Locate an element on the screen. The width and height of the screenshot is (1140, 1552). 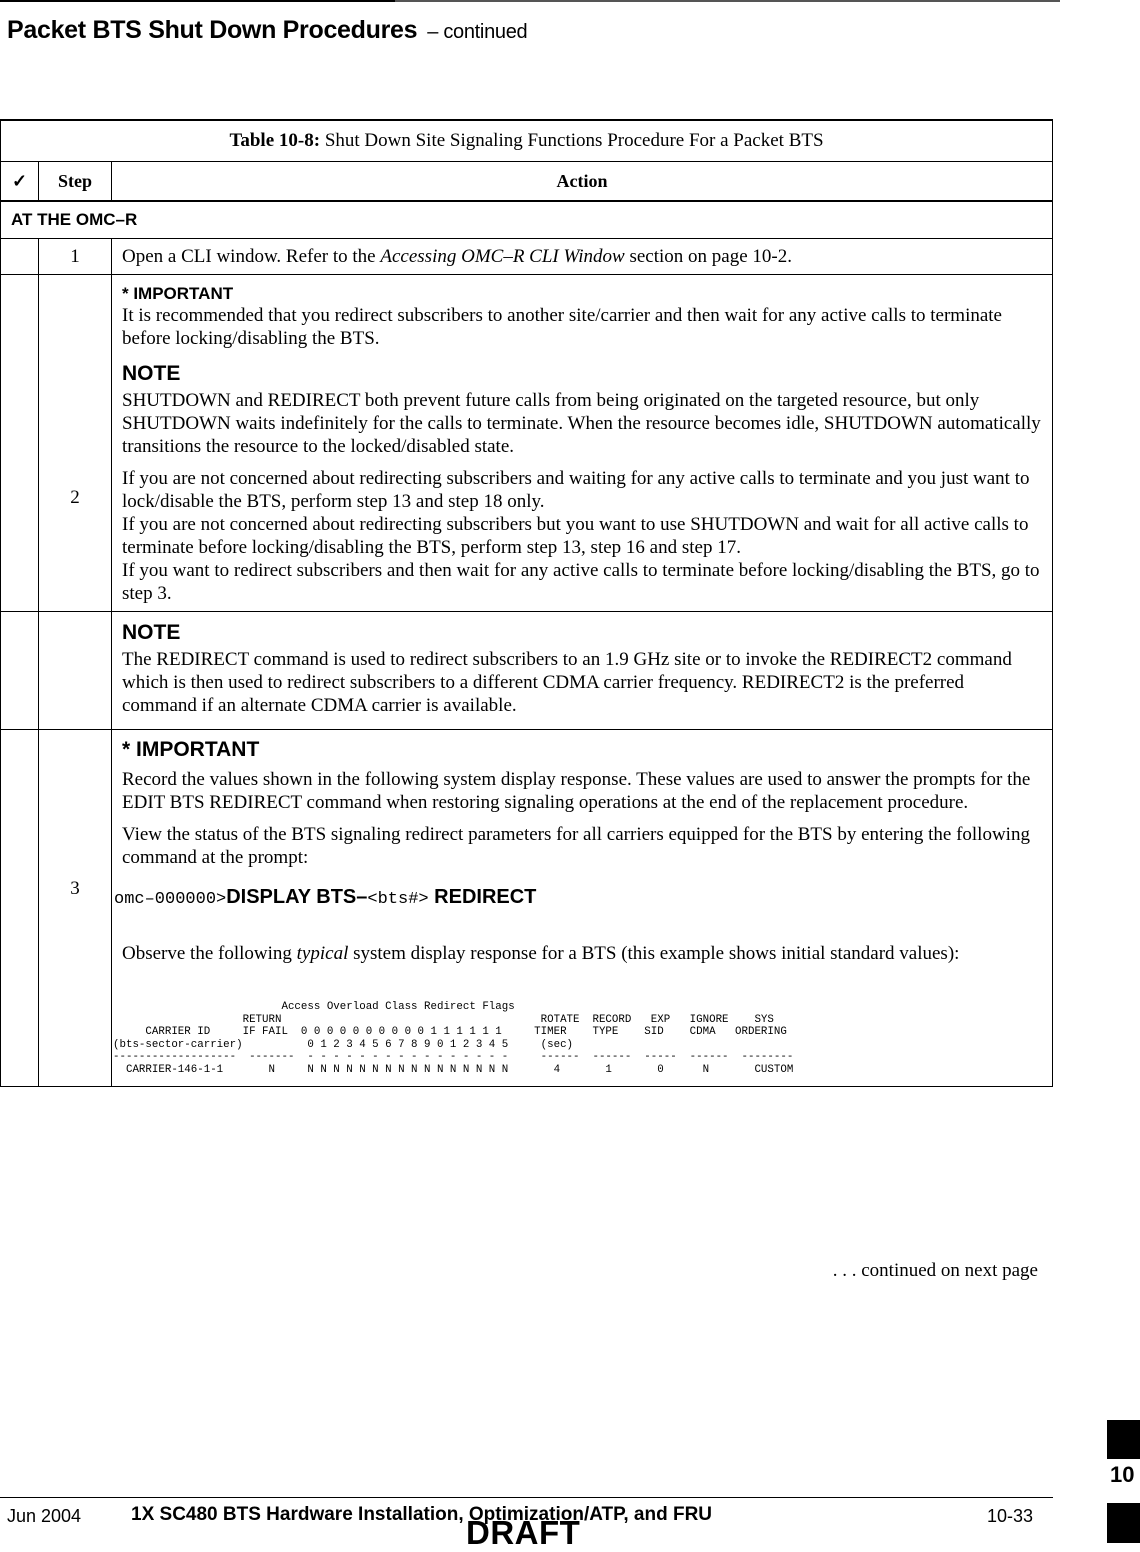
section-reference: Accessing OMC–R CLI Window is located at coordinates (502, 256).